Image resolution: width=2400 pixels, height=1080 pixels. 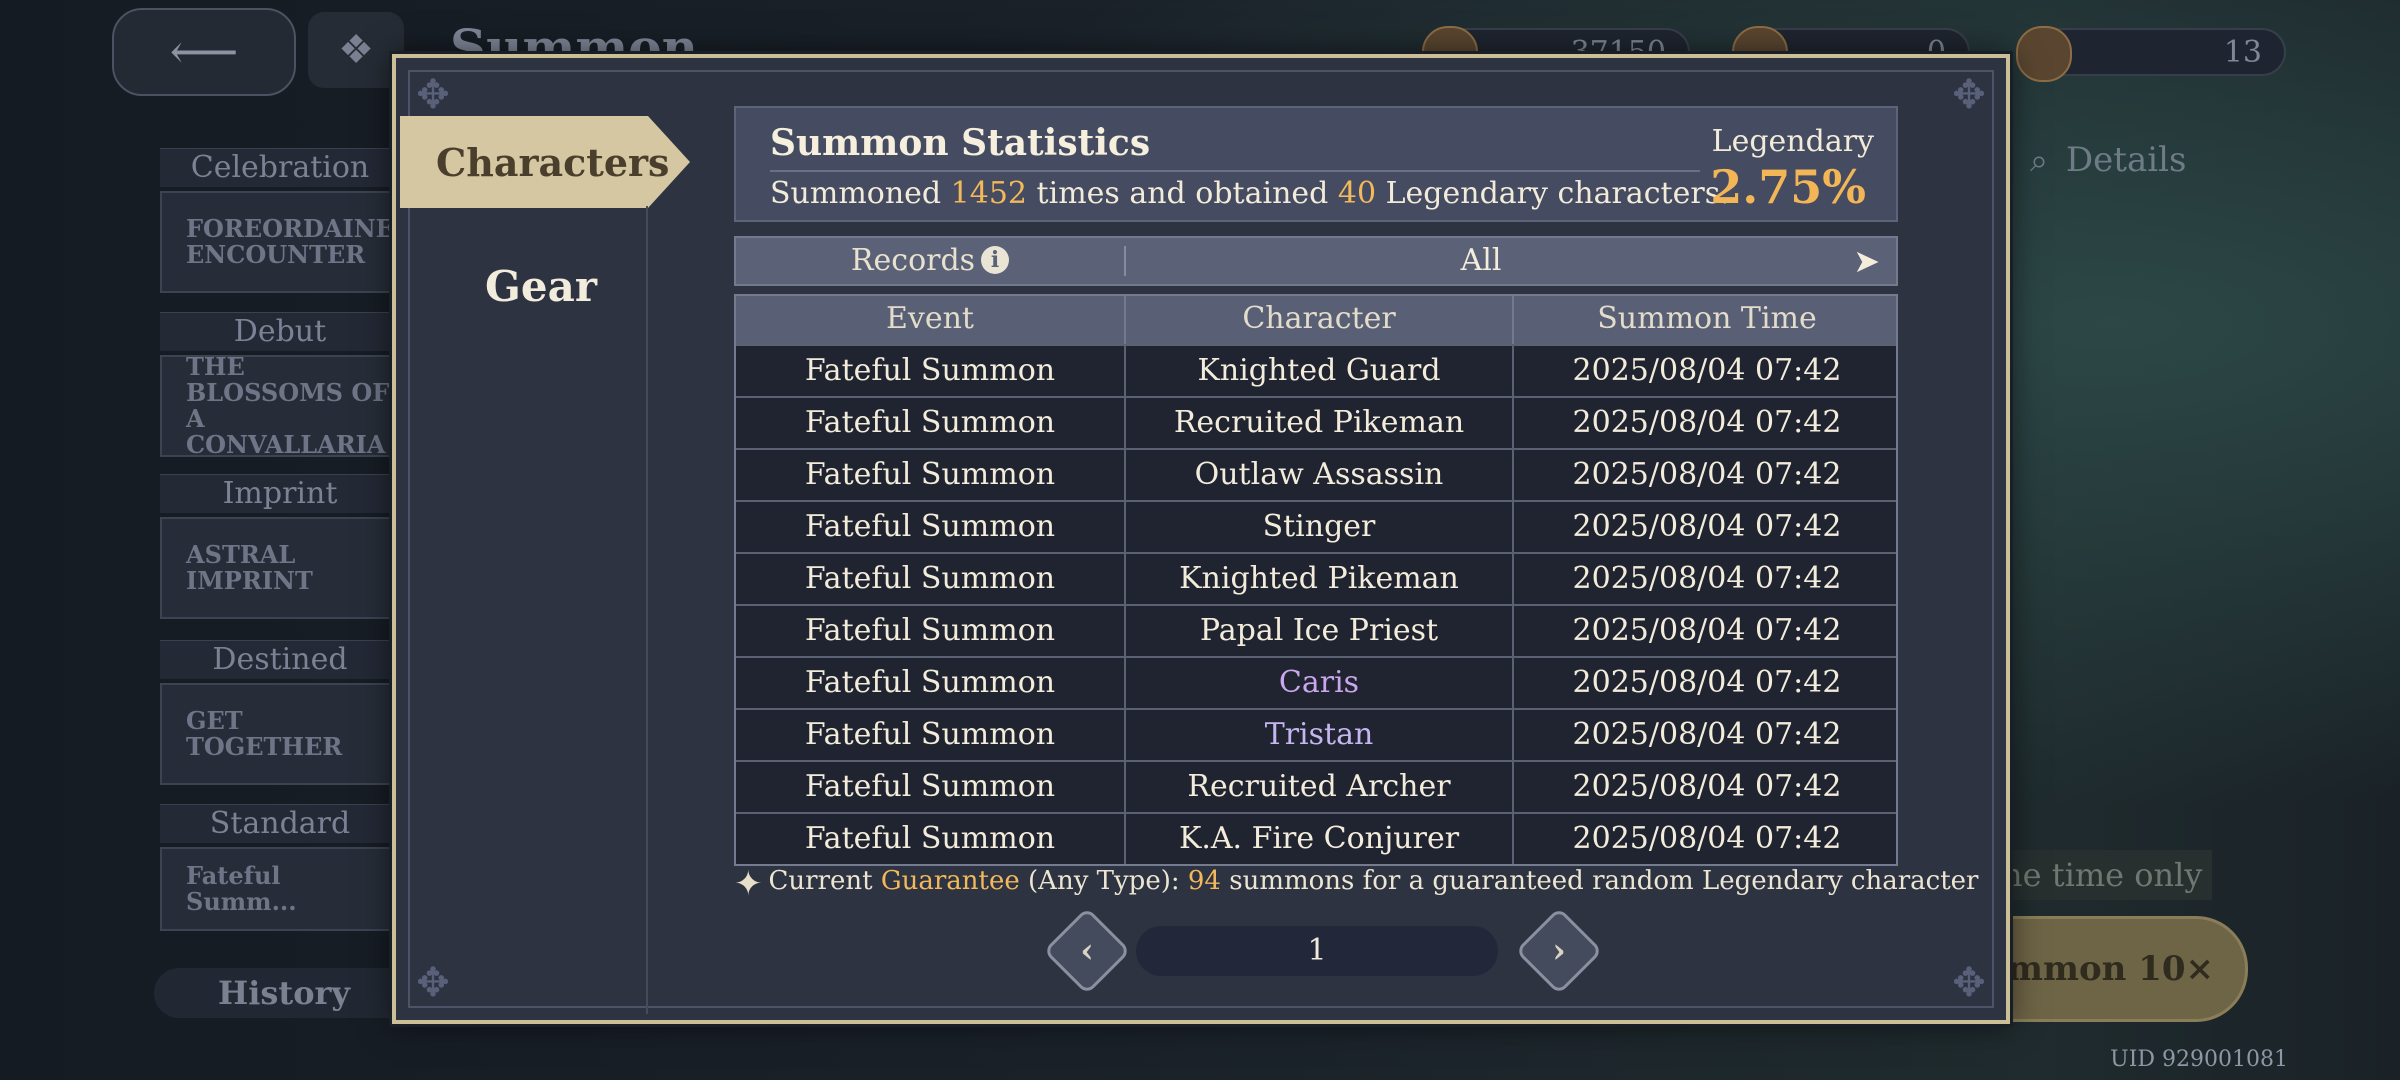 I want to click on back-arrow-icon: ⟵, so click(x=204, y=52).